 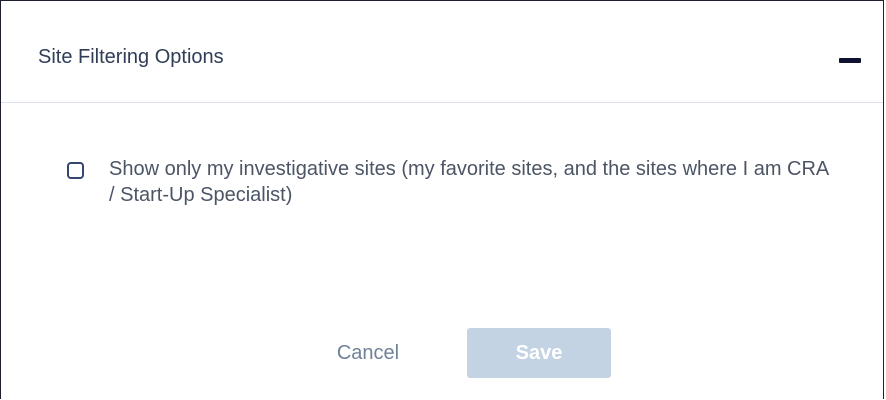 I want to click on panel-footer: Cancel Save, so click(x=442, y=354).